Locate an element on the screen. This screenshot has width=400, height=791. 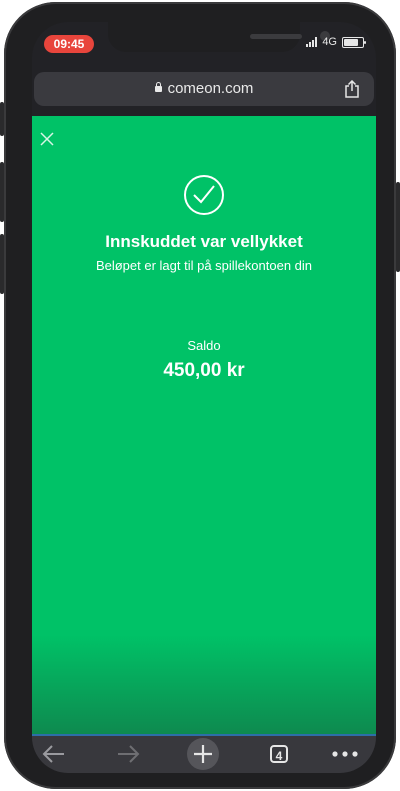
new-tab-button is located at coordinates (203, 754).